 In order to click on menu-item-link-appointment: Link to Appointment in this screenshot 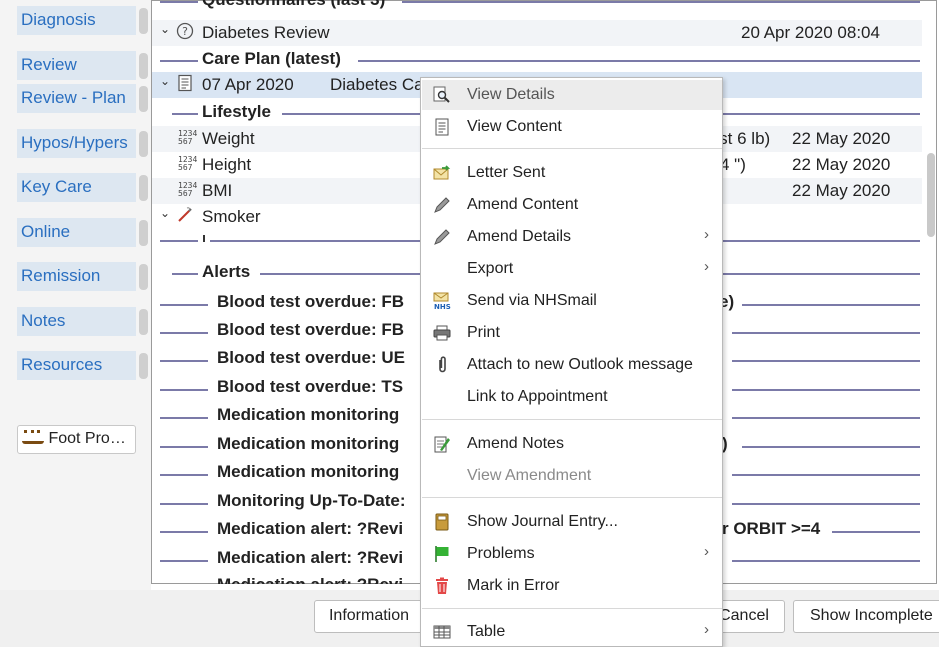, I will do `click(572, 397)`.